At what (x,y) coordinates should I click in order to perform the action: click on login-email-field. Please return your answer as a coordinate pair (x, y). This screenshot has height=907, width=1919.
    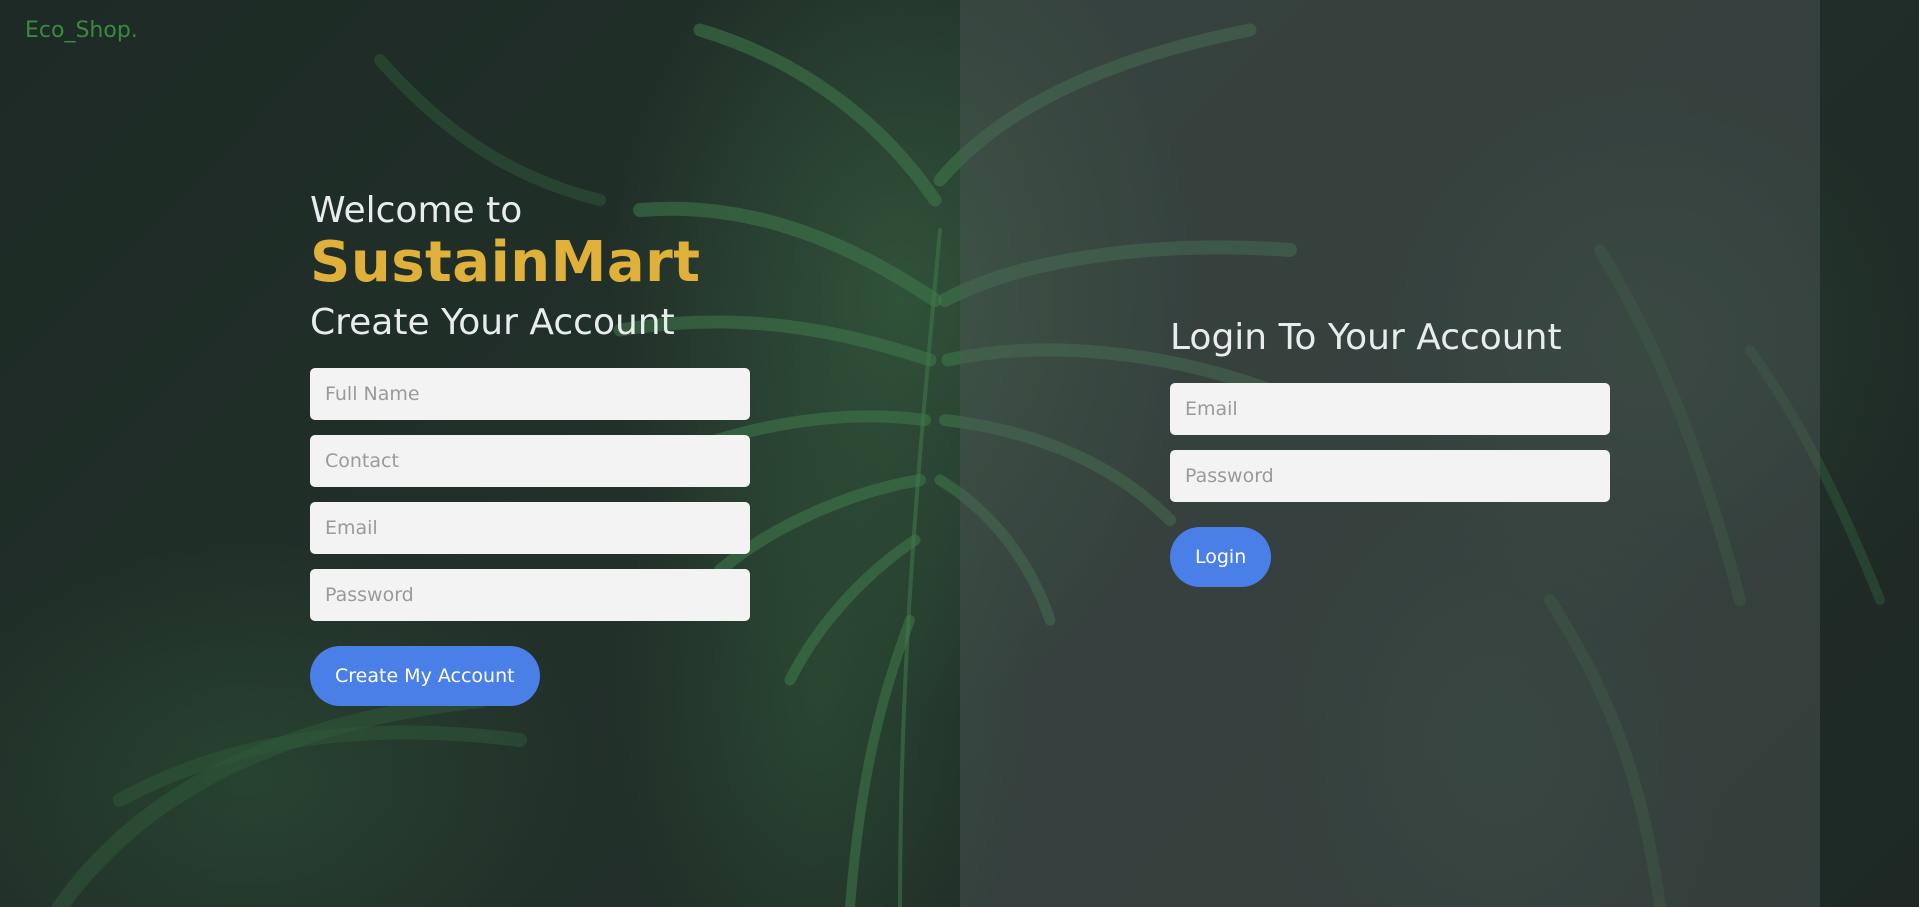
    Looking at the image, I should click on (1390, 409).